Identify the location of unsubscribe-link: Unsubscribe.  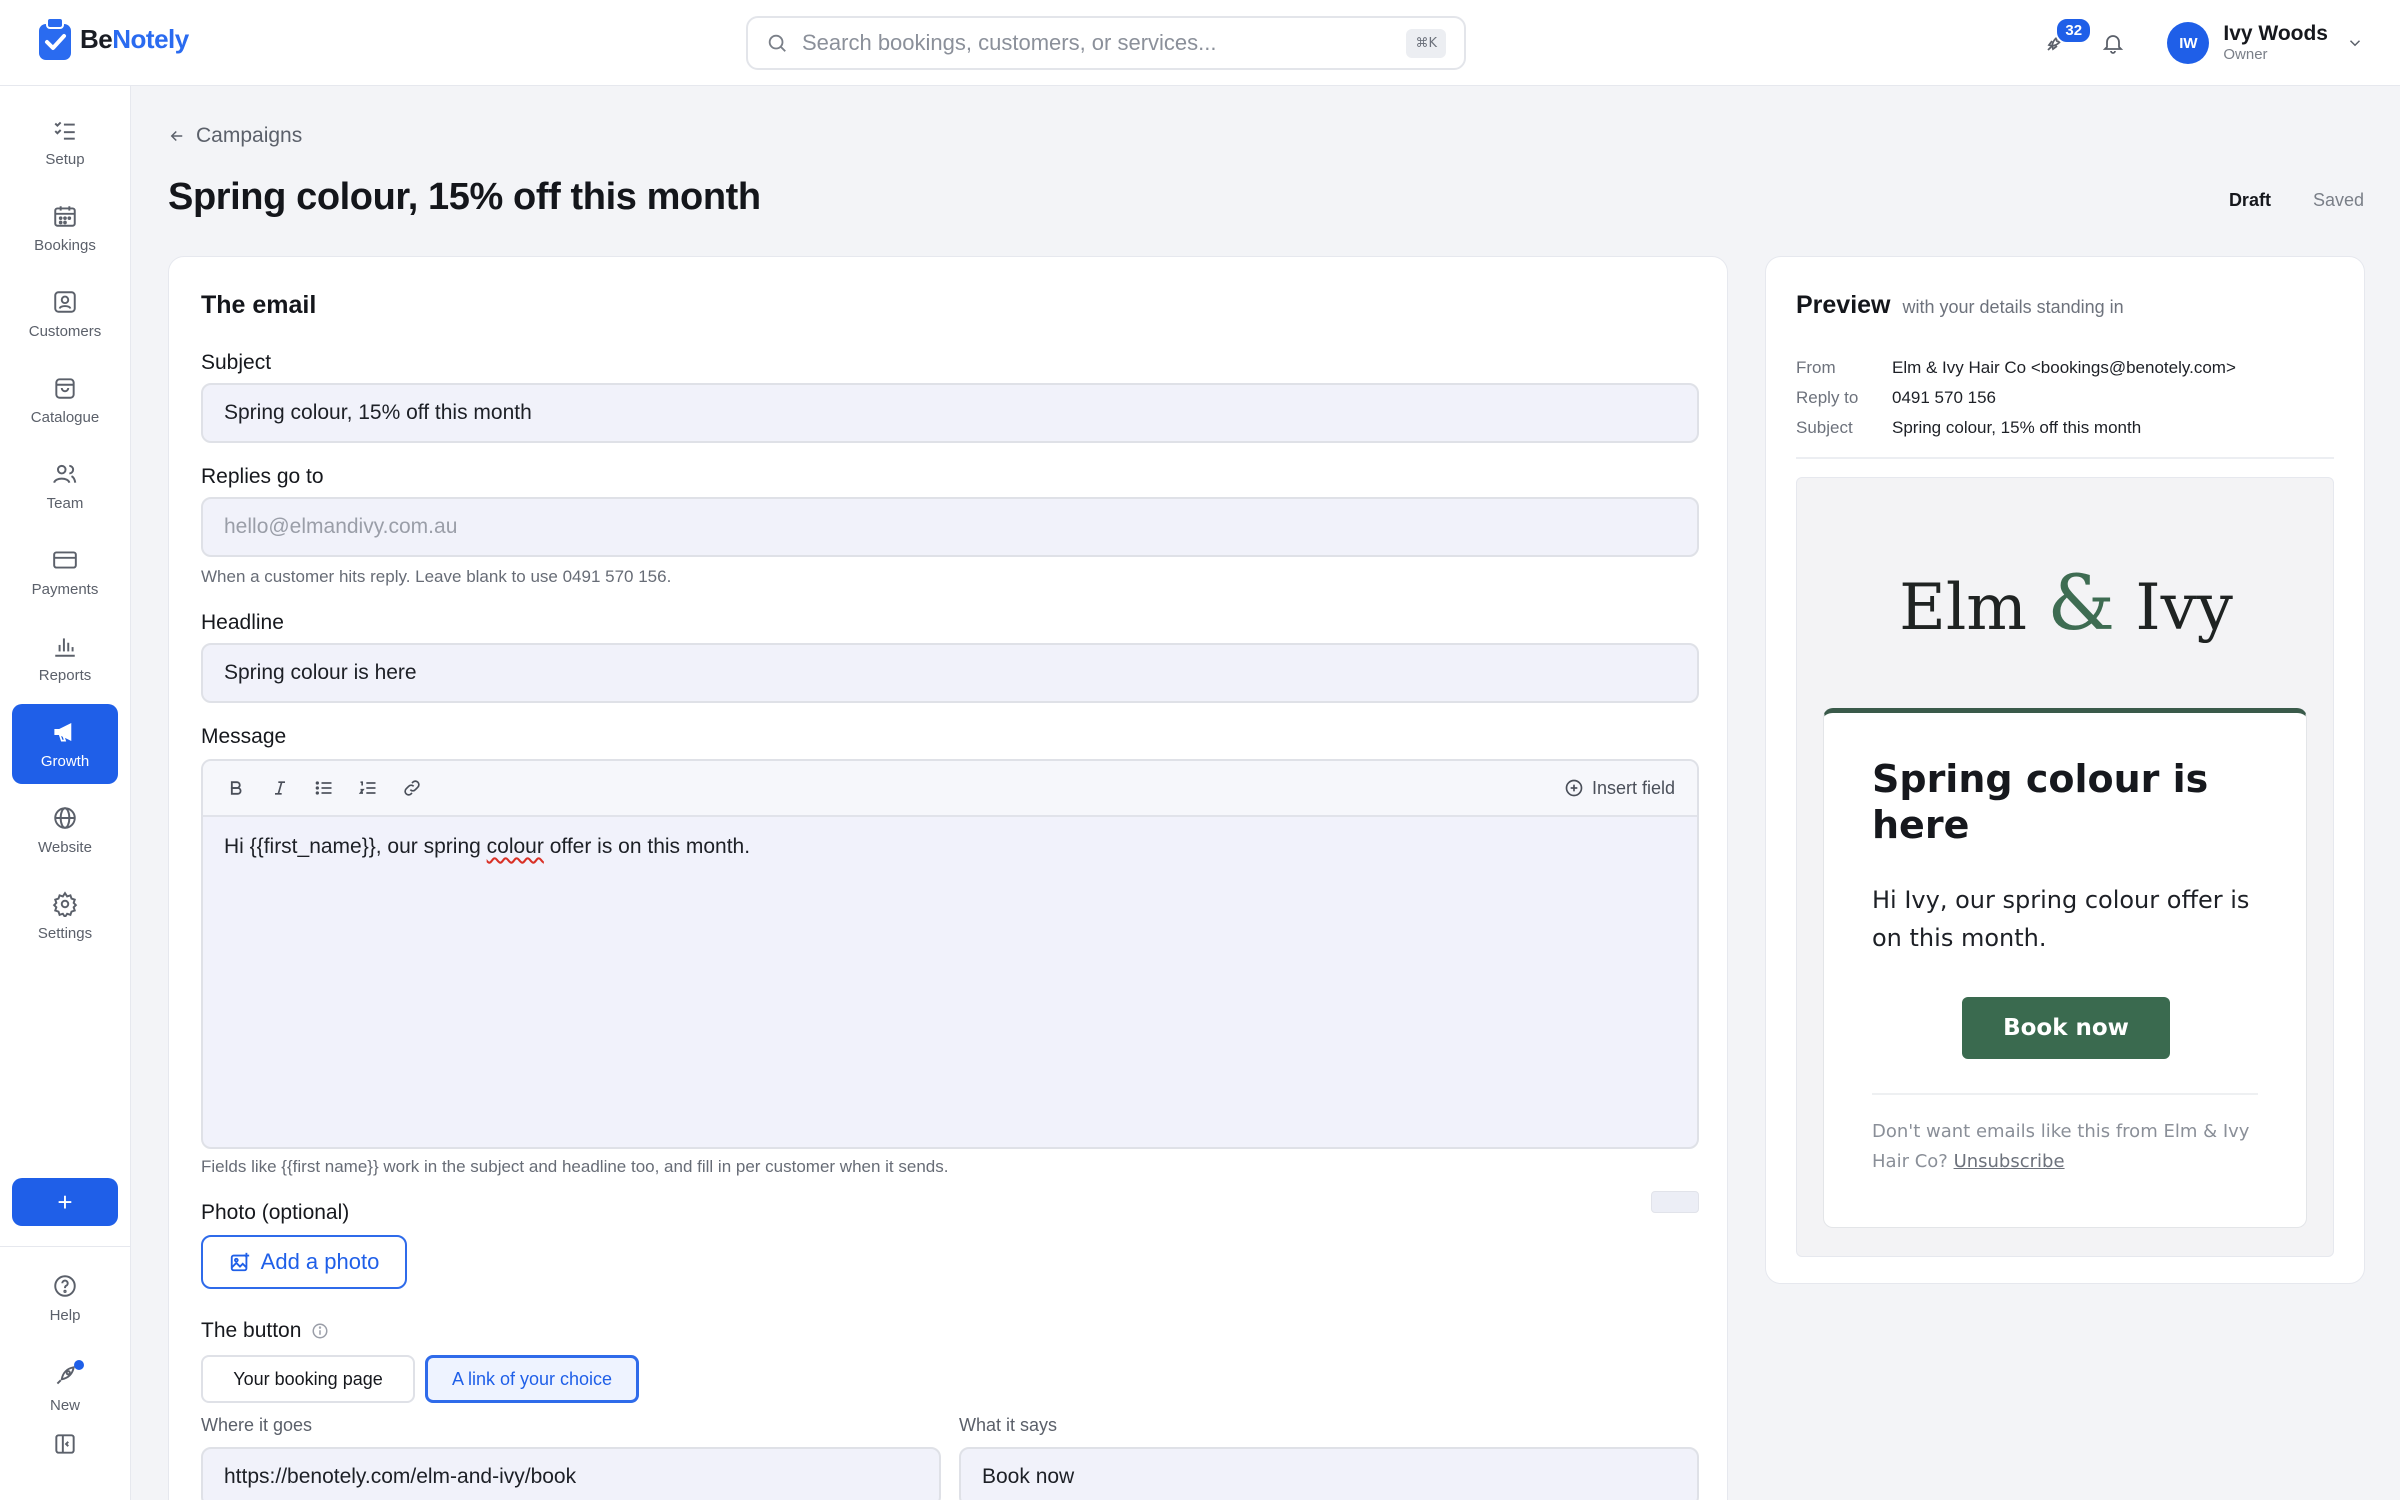
(2009, 1161).